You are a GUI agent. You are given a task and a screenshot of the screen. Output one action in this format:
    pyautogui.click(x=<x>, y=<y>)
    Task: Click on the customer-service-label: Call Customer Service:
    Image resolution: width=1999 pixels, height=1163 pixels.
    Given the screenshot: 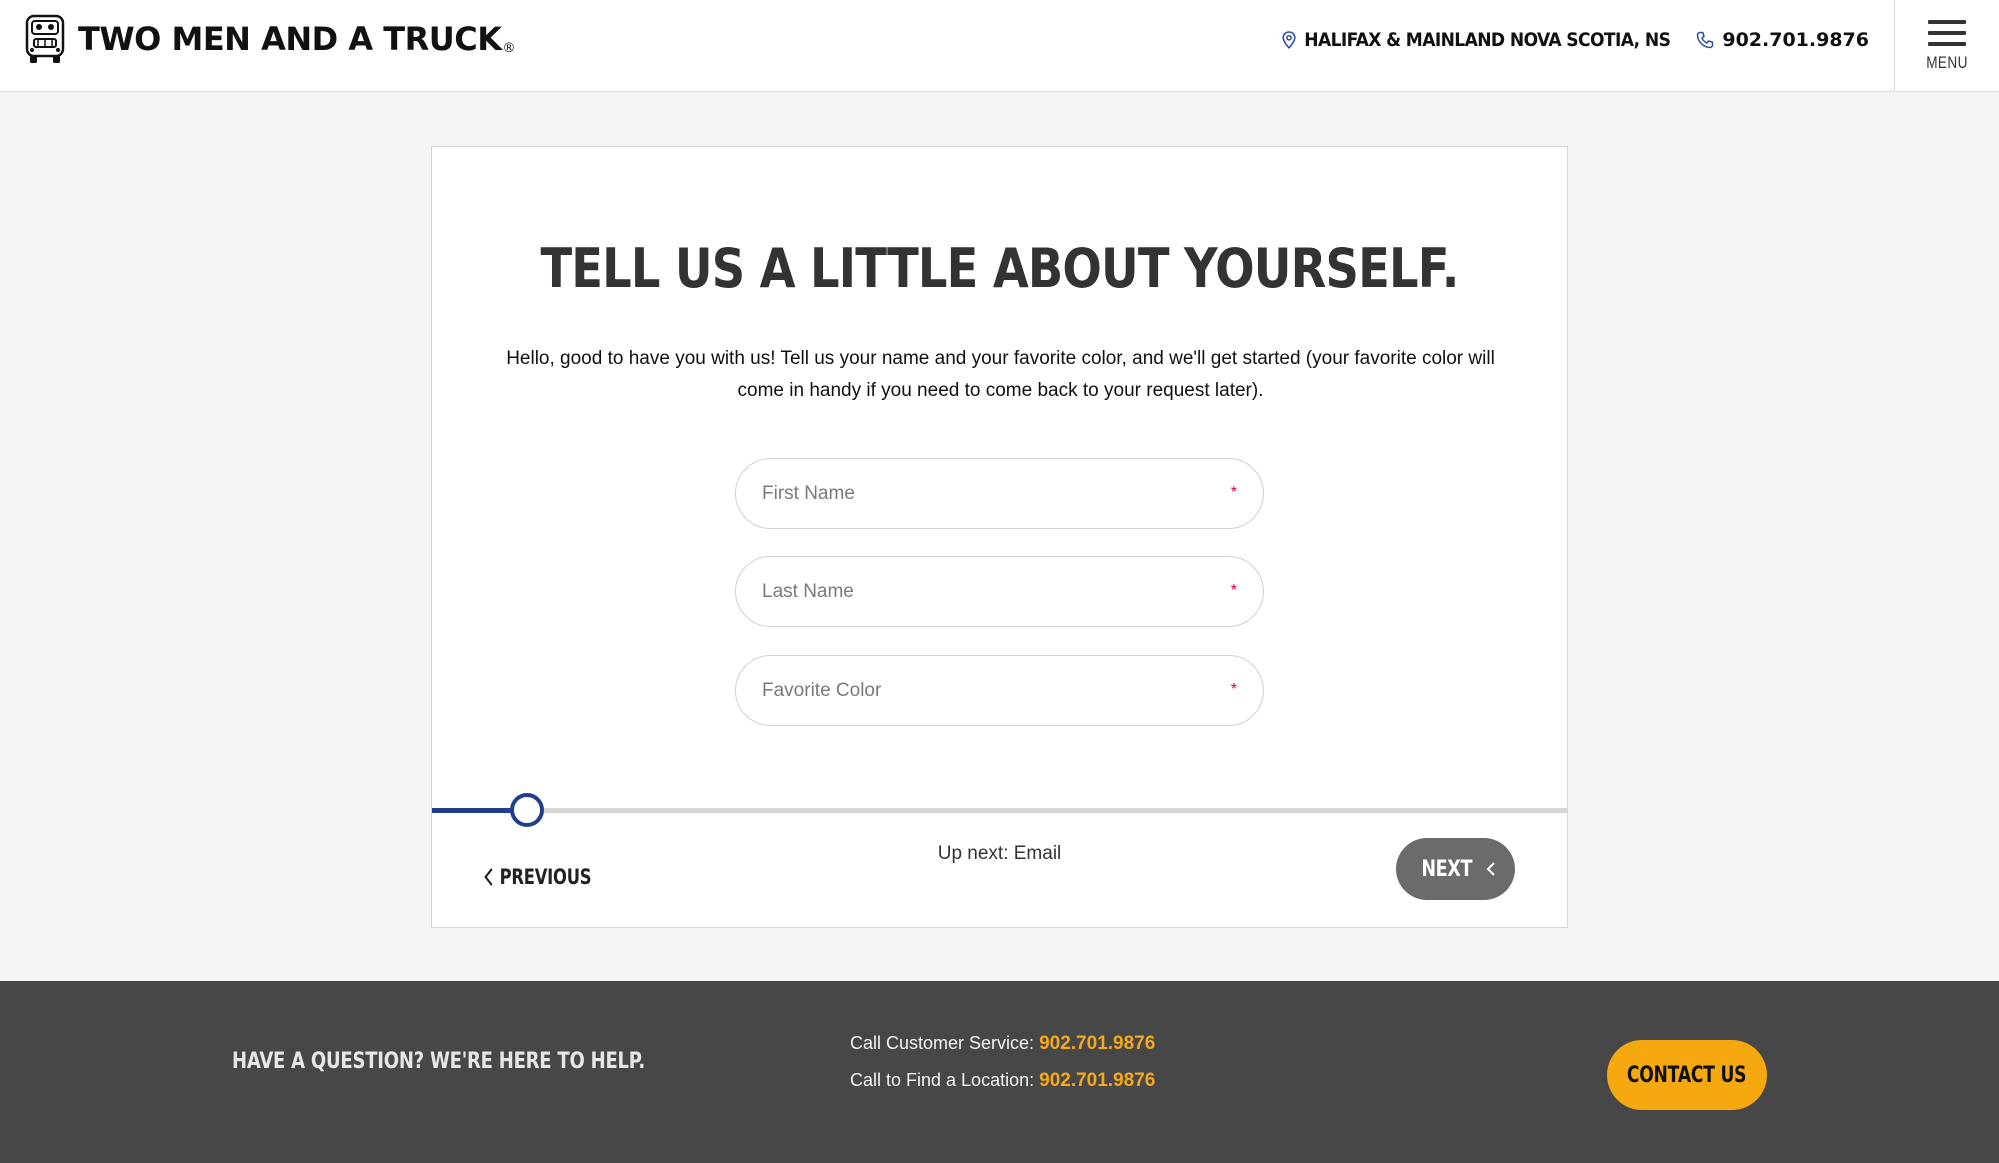 What is the action you would take?
    pyautogui.click(x=942, y=1043)
    